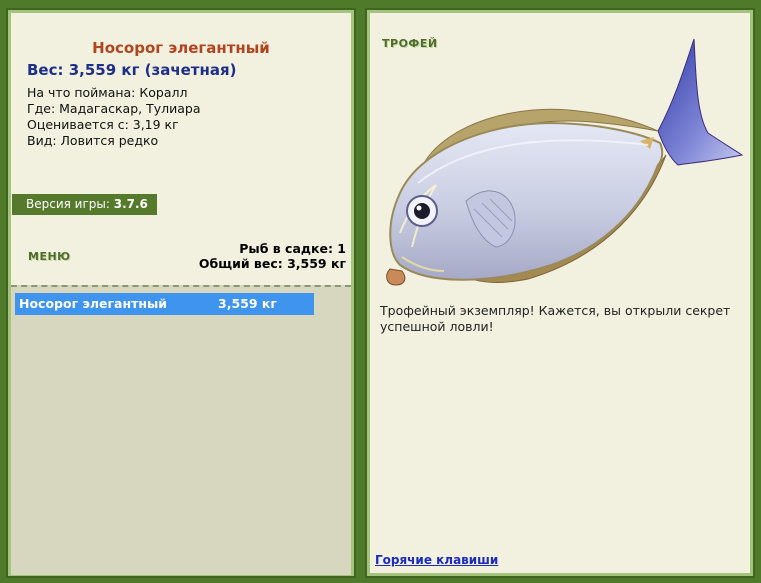 The height and width of the screenshot is (583, 761). What do you see at coordinates (132, 70) in the screenshot?
I see `fish-weight: Вес: 3,559 кг (зачетная)` at bounding box center [132, 70].